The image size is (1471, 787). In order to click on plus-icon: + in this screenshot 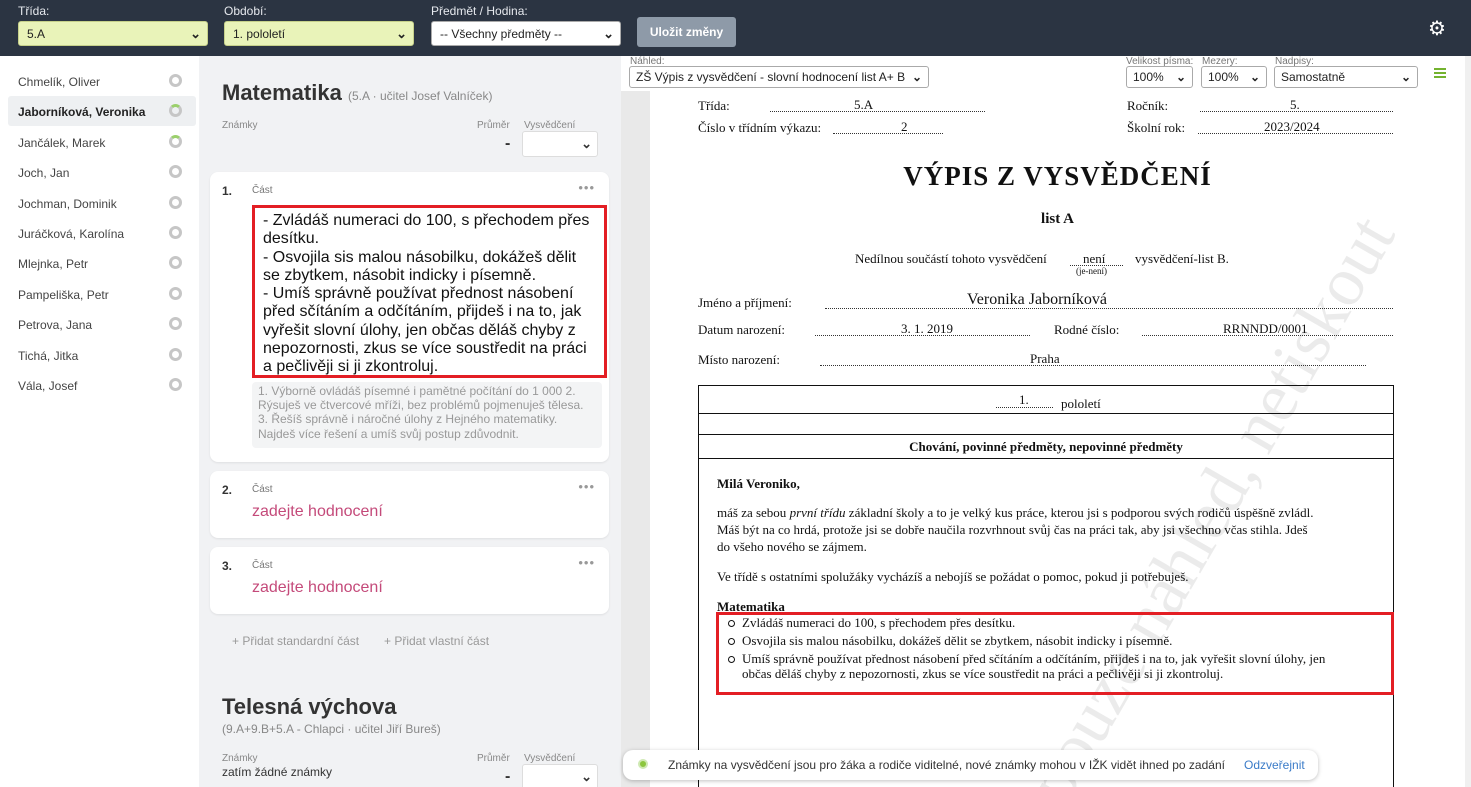, I will do `click(237, 641)`.